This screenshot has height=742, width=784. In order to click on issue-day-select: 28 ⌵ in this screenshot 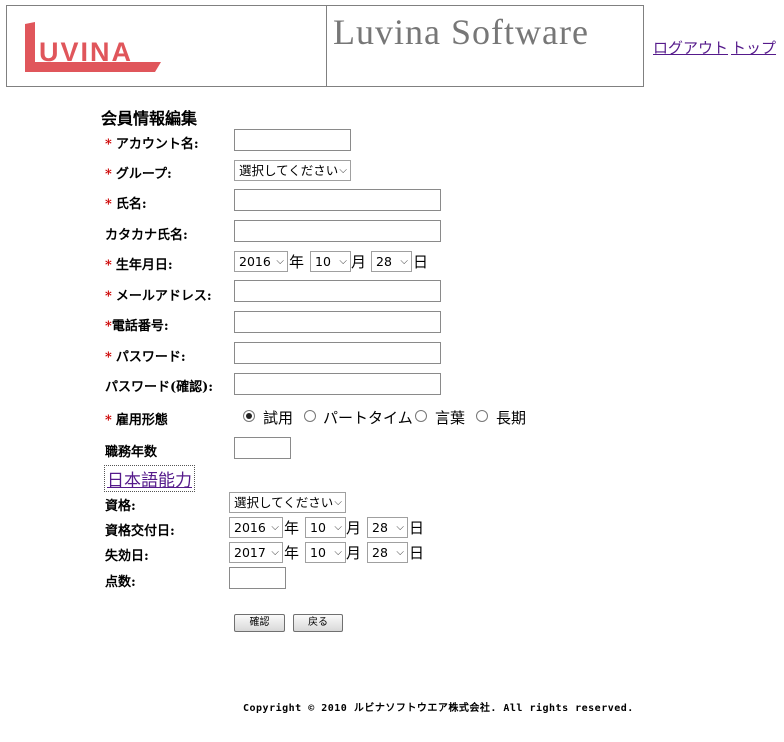, I will do `click(387, 527)`.